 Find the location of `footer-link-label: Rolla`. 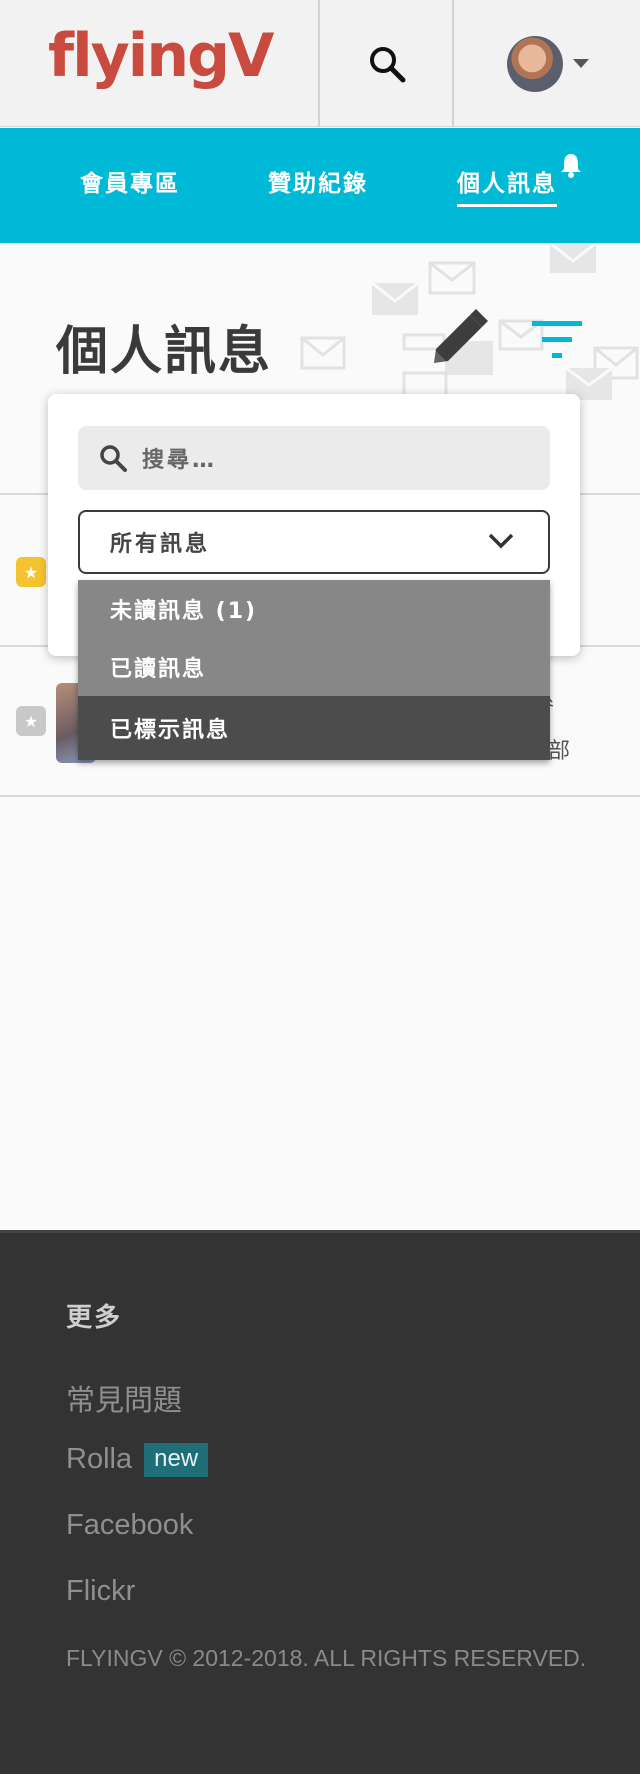

footer-link-label: Rolla is located at coordinates (99, 1459).